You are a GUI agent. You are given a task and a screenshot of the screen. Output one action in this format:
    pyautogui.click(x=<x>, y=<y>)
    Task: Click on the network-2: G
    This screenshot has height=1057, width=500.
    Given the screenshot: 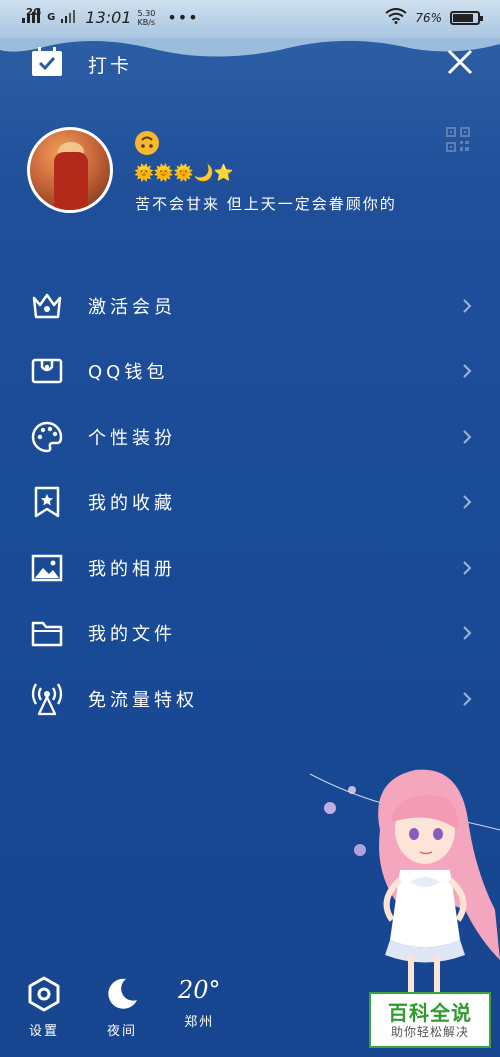 What is the action you would take?
    pyautogui.click(x=51, y=17)
    